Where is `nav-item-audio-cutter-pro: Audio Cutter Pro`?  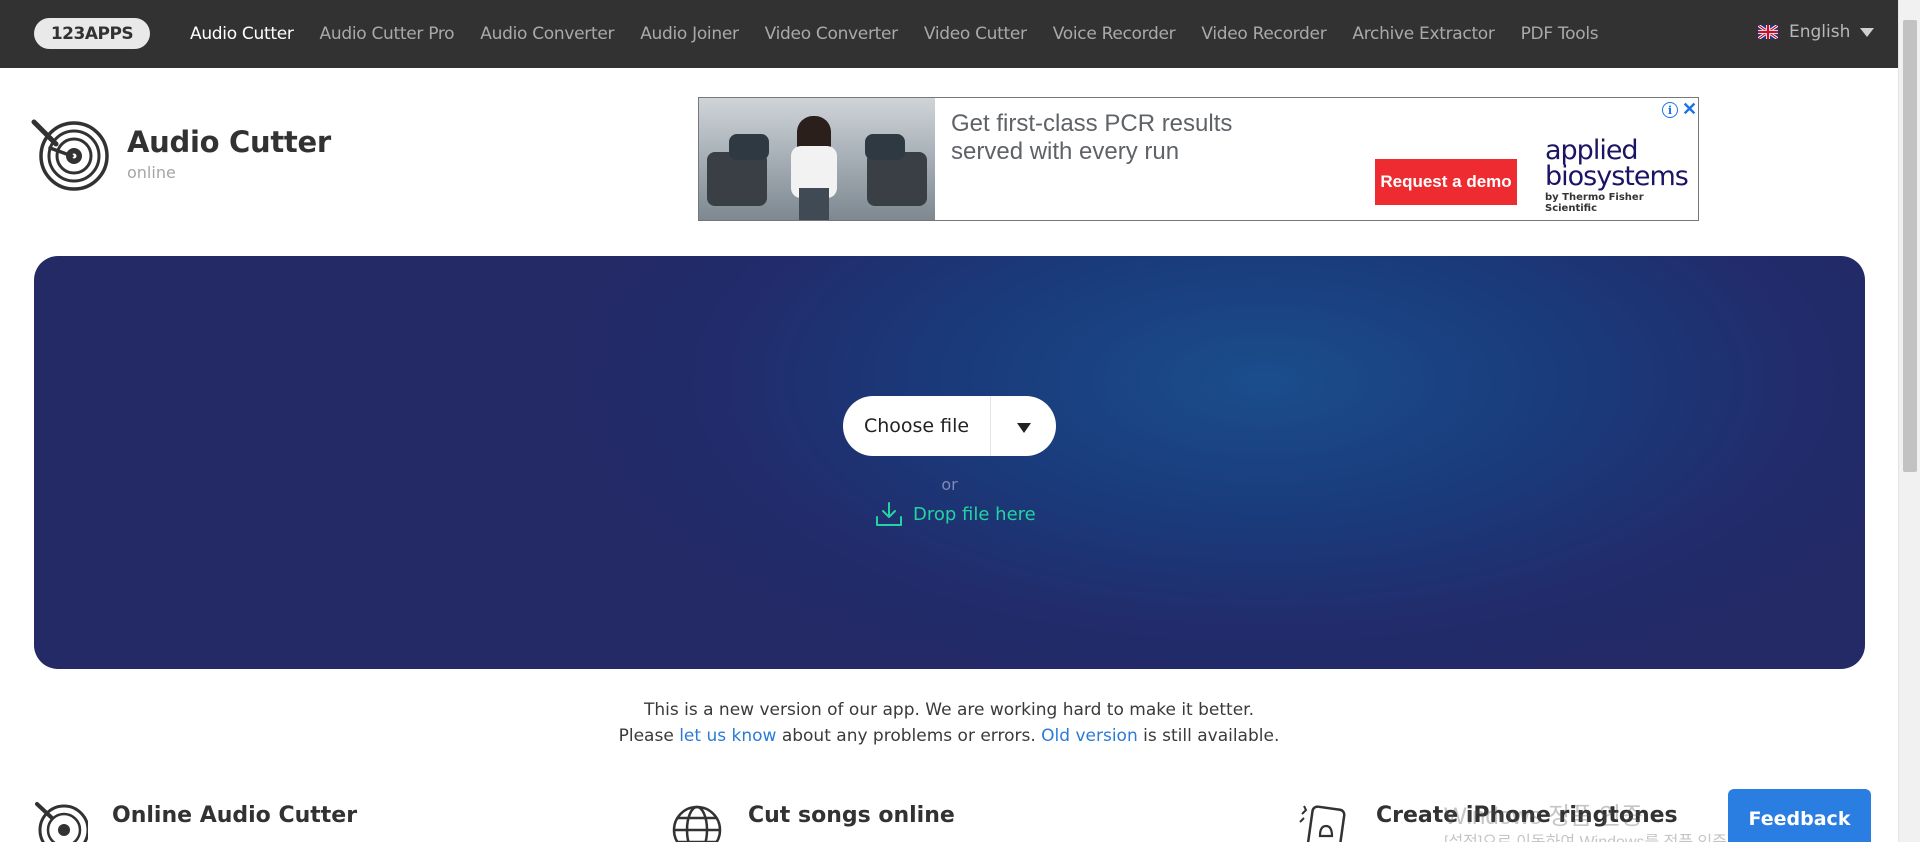
nav-item-audio-cutter-pro: Audio Cutter Pro is located at coordinates (387, 34).